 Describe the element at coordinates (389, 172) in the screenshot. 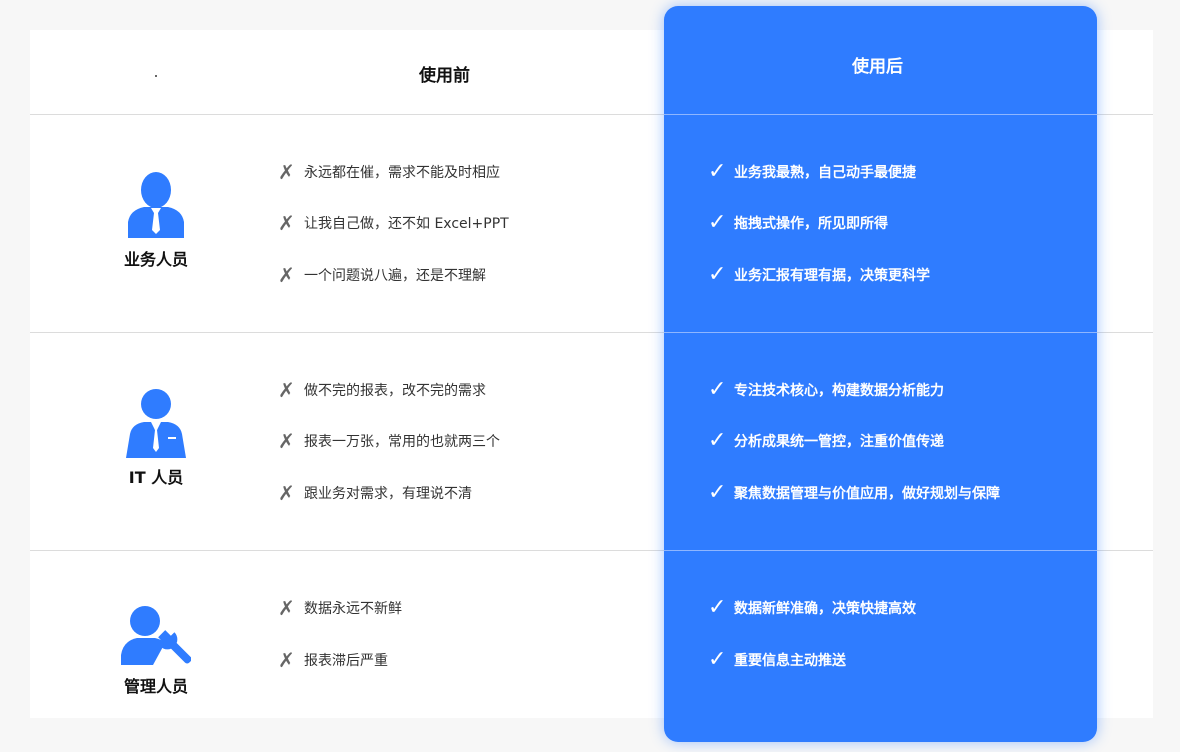

I see `before-item: ✗ 永远都在催，需求不能及时相应` at that location.